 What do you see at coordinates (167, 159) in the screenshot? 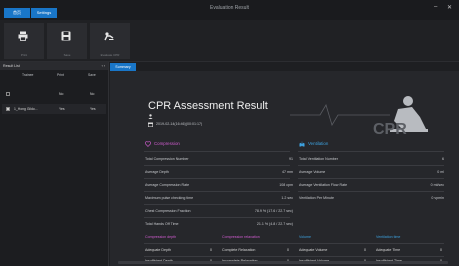
I see `compression-label: Total Compression Number` at bounding box center [167, 159].